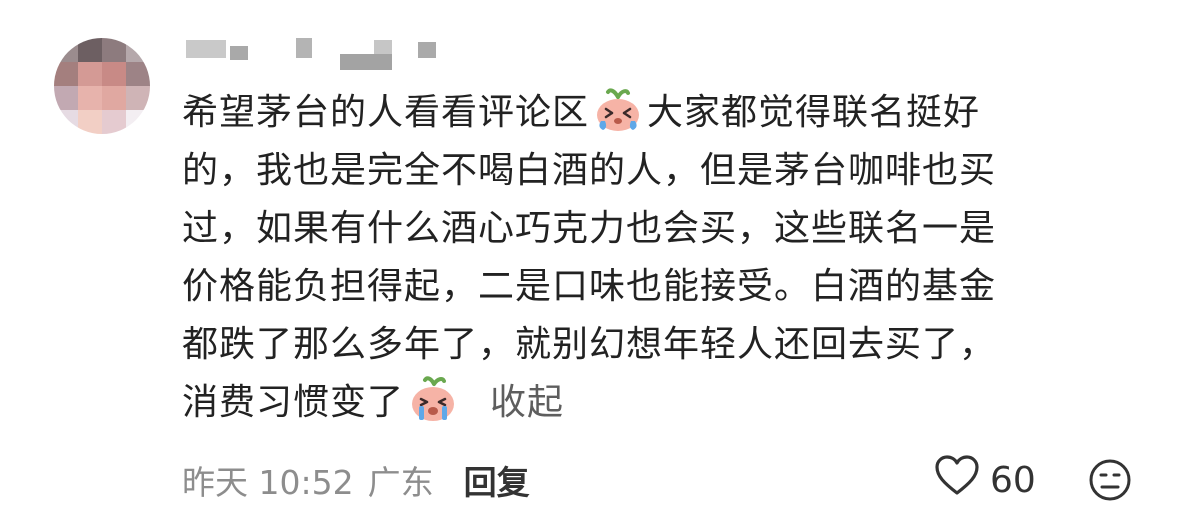 This screenshot has width=1200, height=520. I want to click on reply-button: 回复, so click(497, 480).